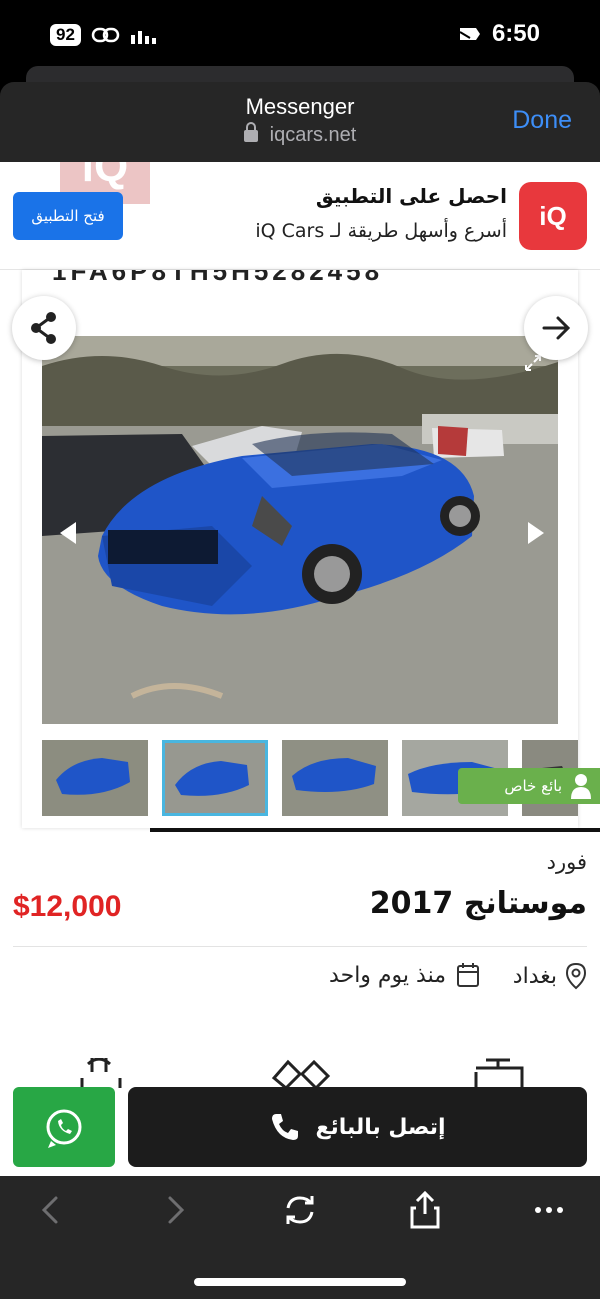  What do you see at coordinates (542, 120) in the screenshot?
I see `done-button: Done` at bounding box center [542, 120].